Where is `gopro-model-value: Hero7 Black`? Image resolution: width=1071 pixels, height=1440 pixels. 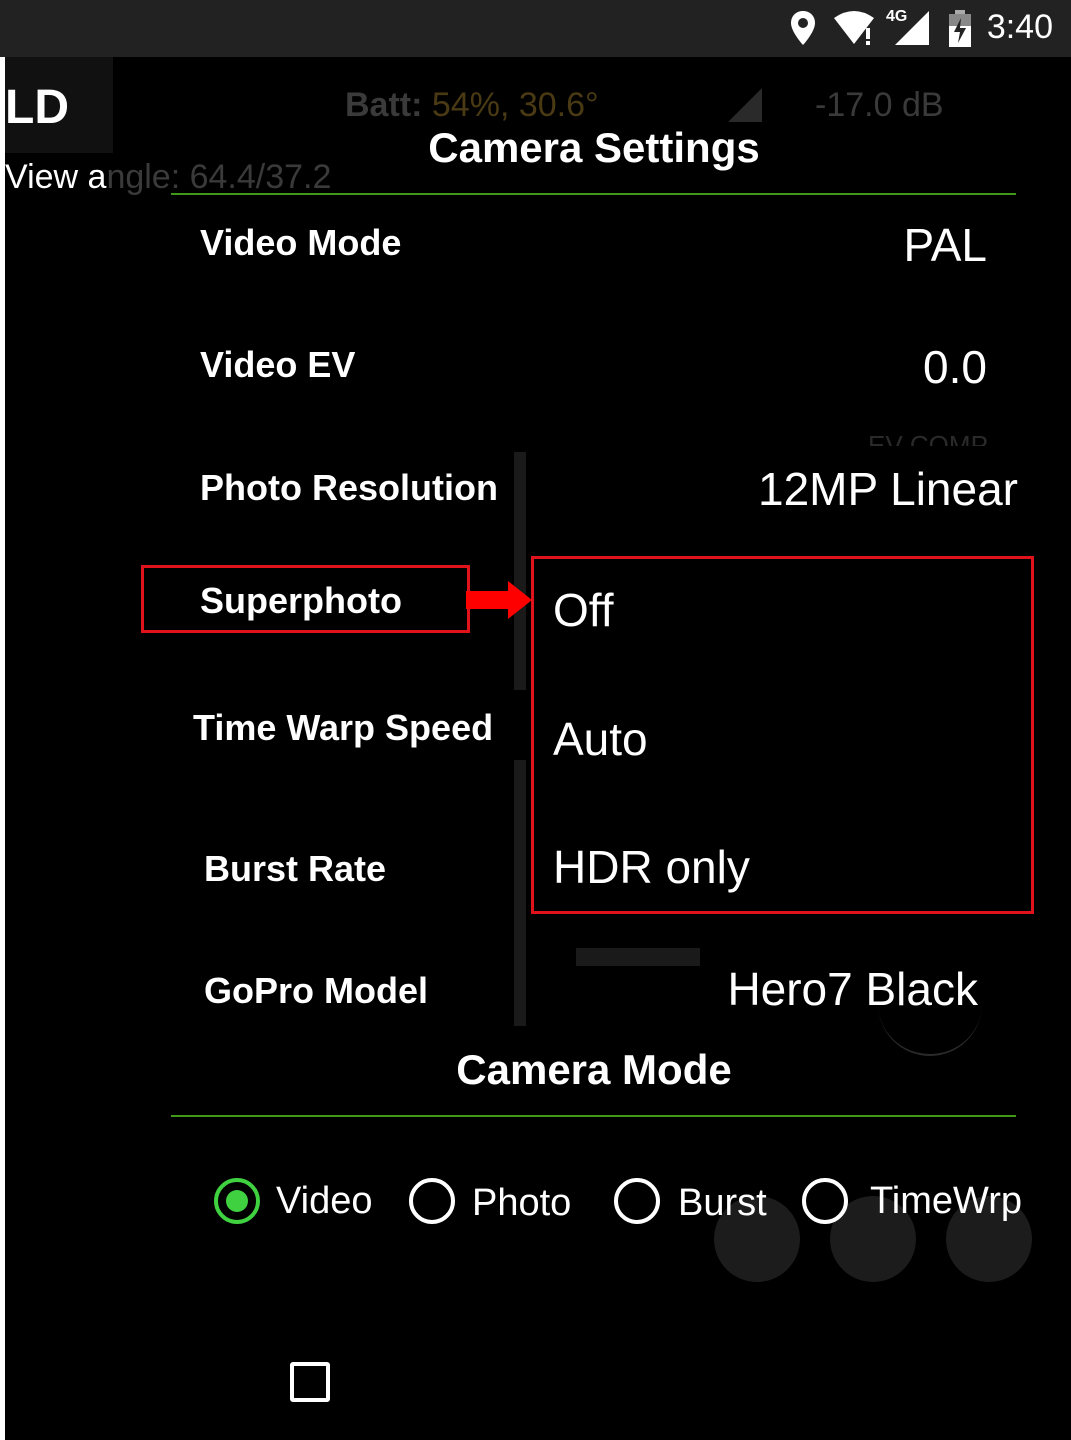
gopro-model-value: Hero7 Black is located at coordinates (852, 989).